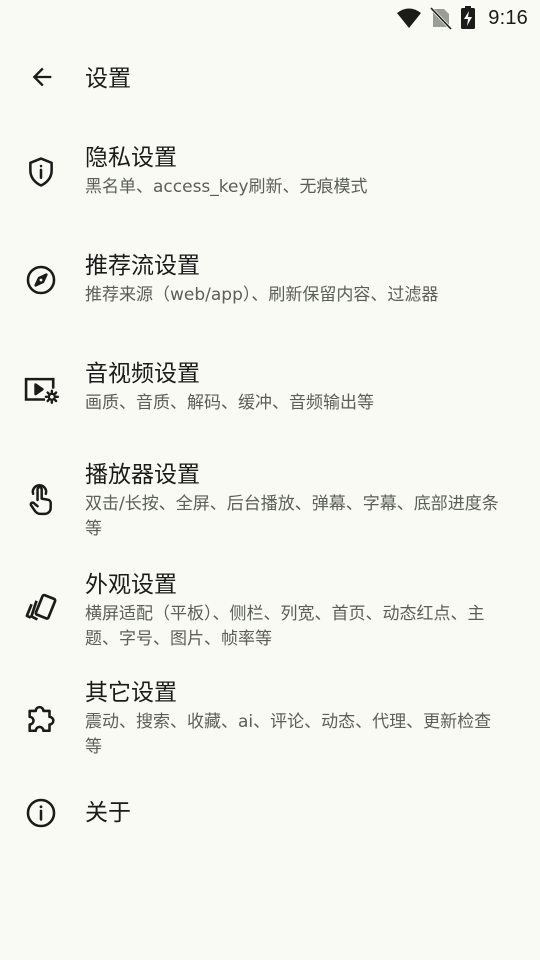  I want to click on puzzle-icon, so click(41, 718).